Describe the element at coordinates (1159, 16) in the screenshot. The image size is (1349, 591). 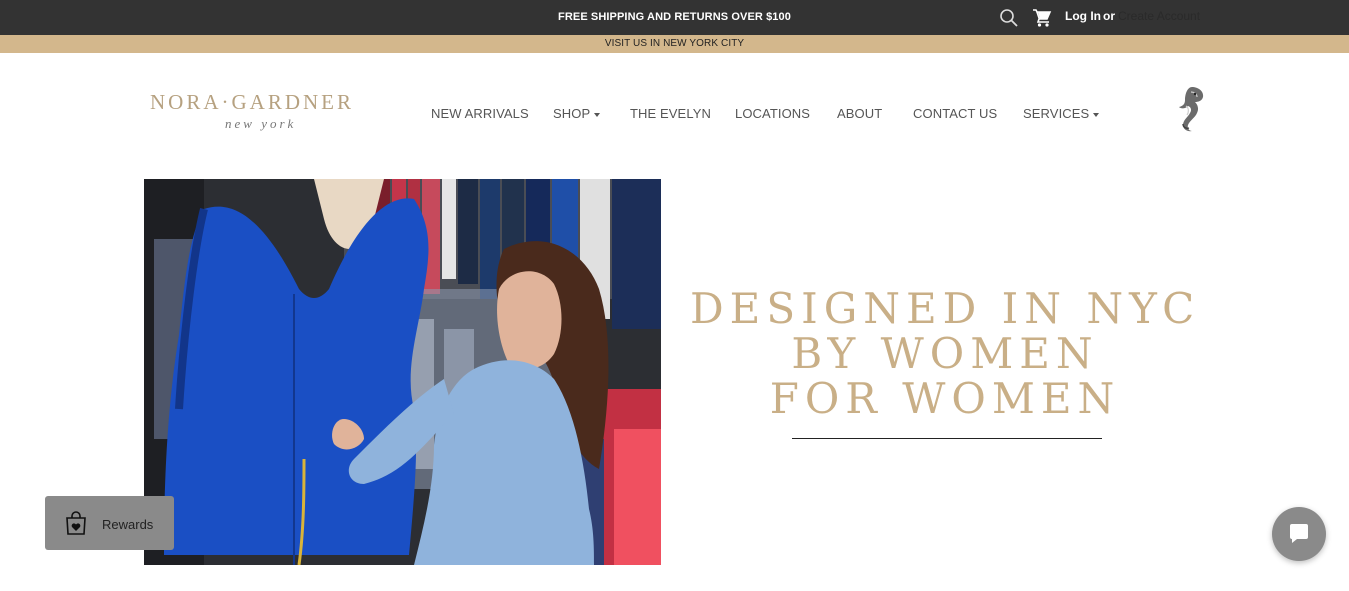
I see `create-account-link: Create Account` at that location.